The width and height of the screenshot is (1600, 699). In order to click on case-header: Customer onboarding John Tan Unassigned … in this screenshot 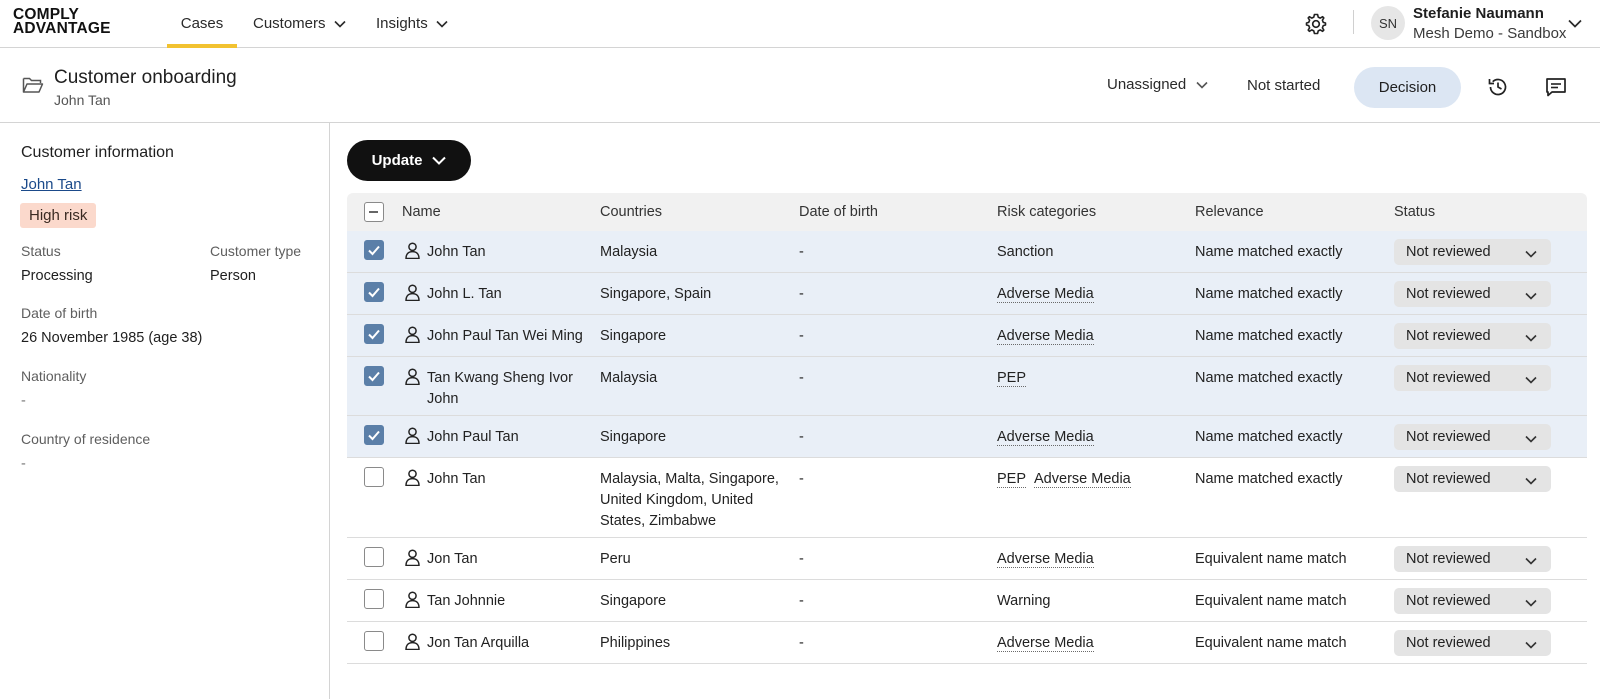, I will do `click(800, 85)`.